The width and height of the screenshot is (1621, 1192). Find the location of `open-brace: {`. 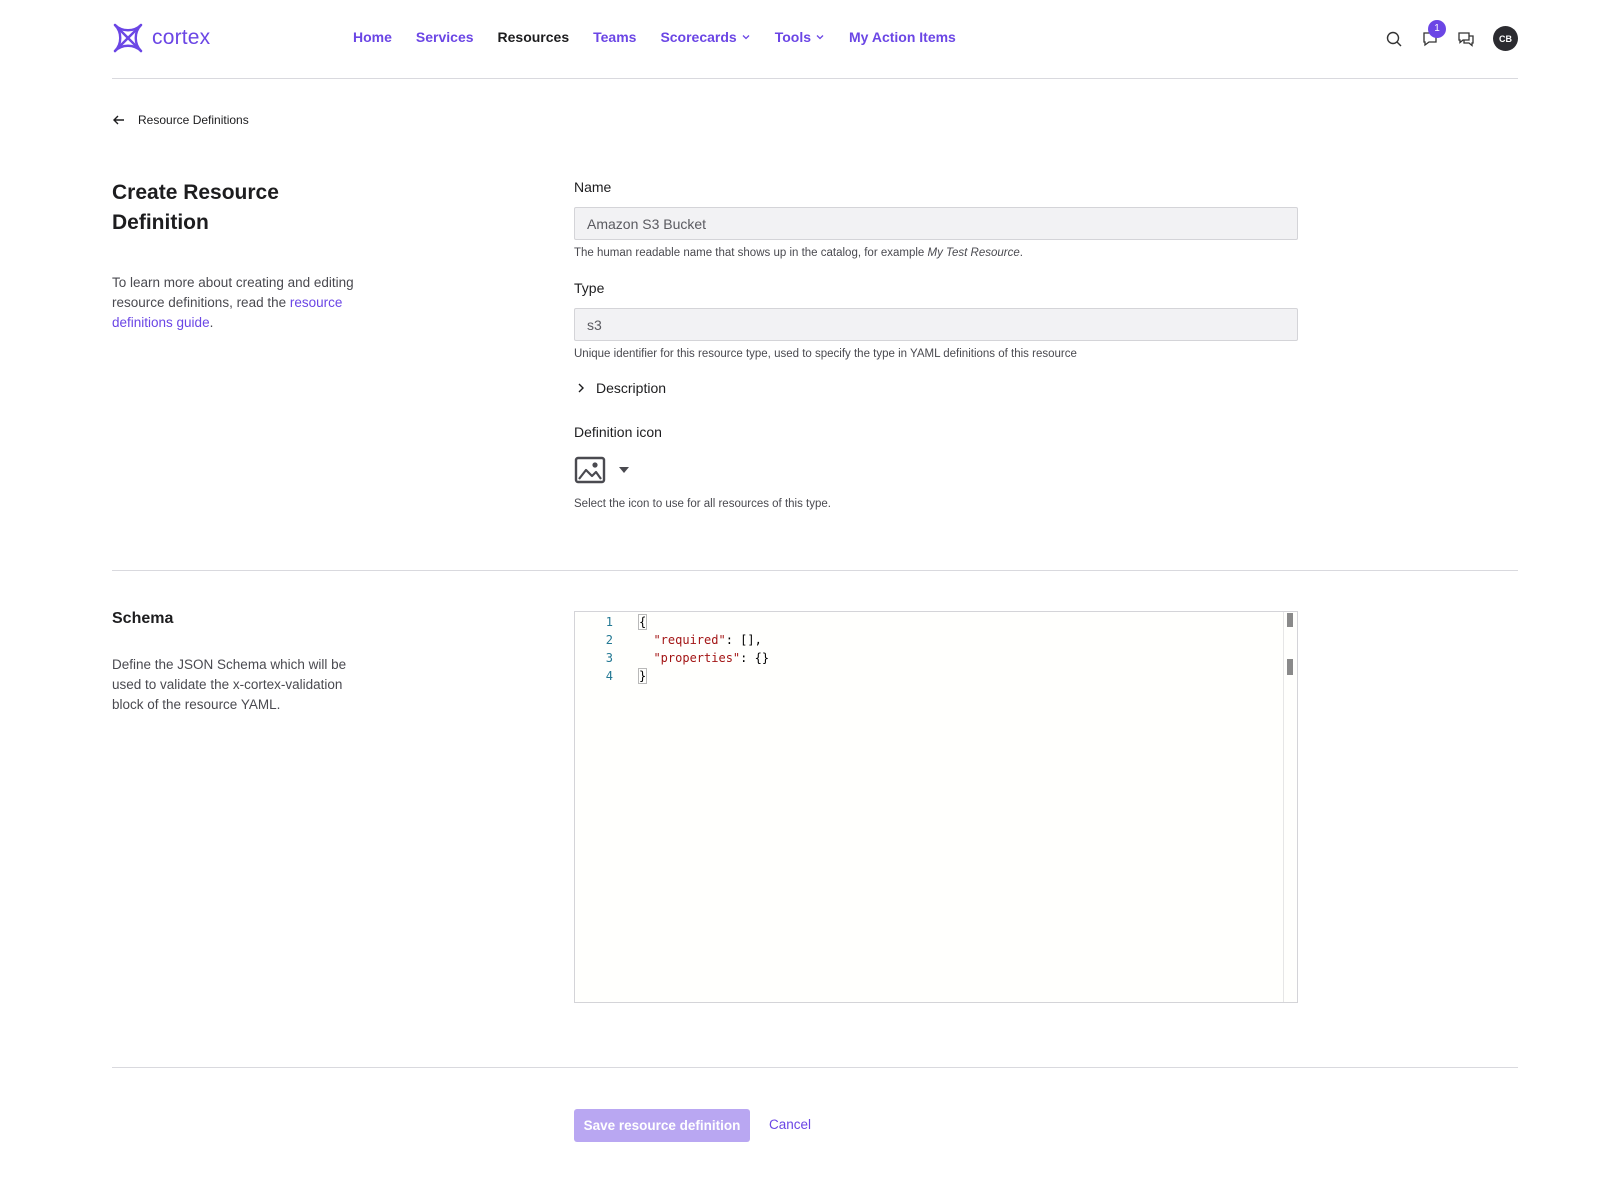

open-brace: { is located at coordinates (642, 622).